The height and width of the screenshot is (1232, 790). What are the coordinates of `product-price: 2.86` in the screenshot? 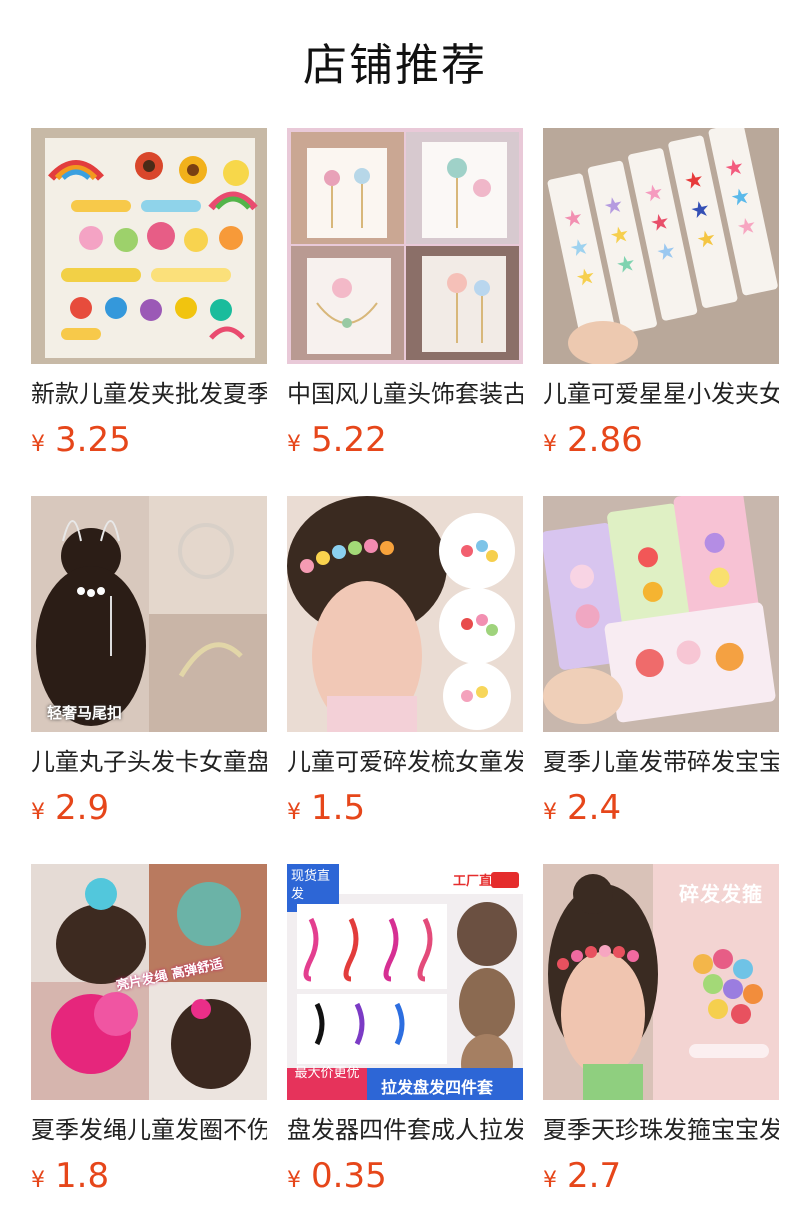 It's located at (605, 440).